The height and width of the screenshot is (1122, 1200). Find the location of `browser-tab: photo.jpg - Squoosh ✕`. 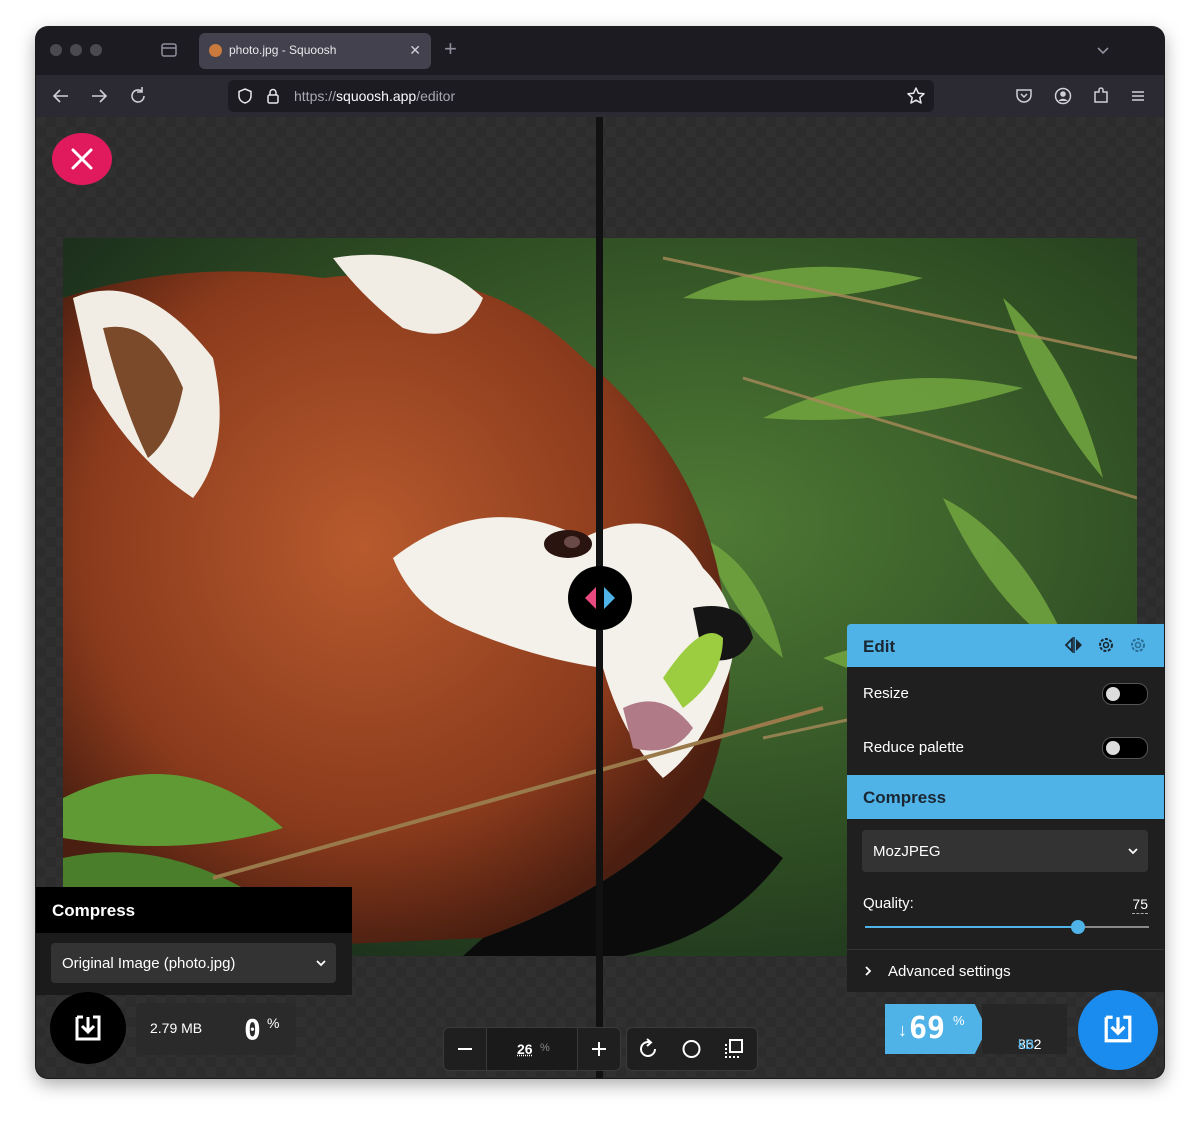

browser-tab: photo.jpg - Squoosh ✕ is located at coordinates (315, 51).